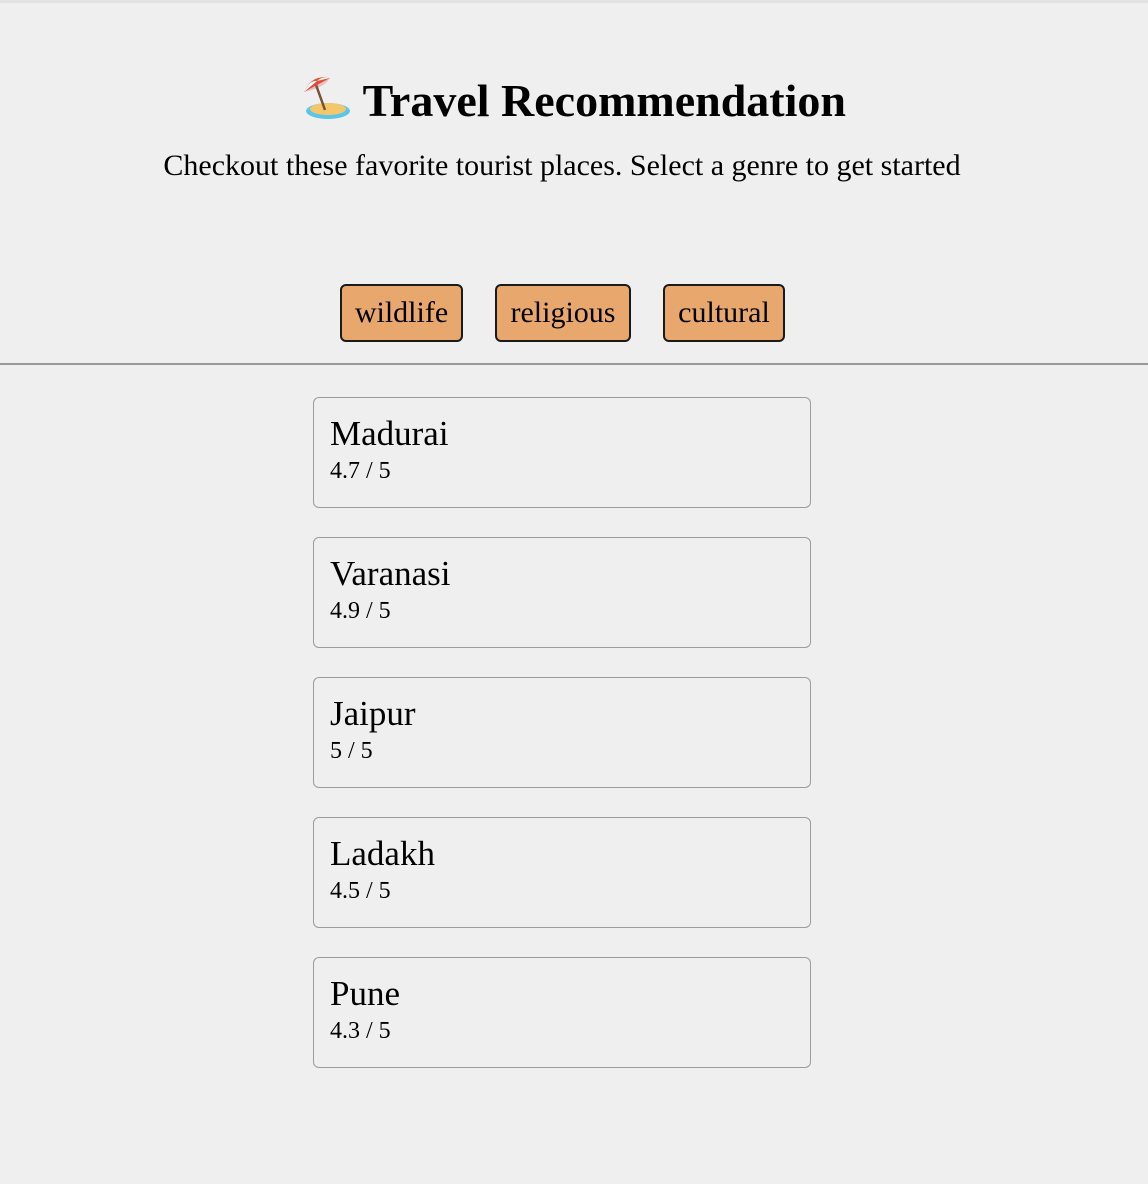 This screenshot has height=1184, width=1148. What do you see at coordinates (724, 313) in the screenshot?
I see `genre-button-cultural: cultural` at bounding box center [724, 313].